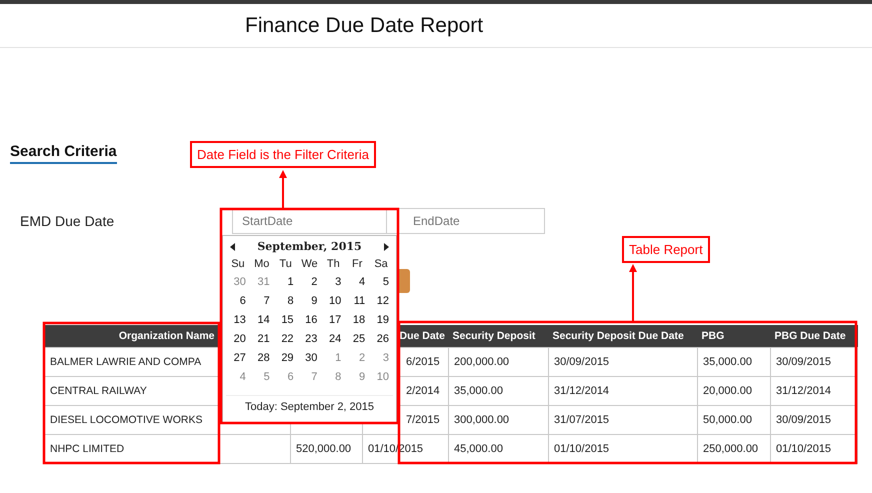  I want to click on calendar-day: 22, so click(286, 339).